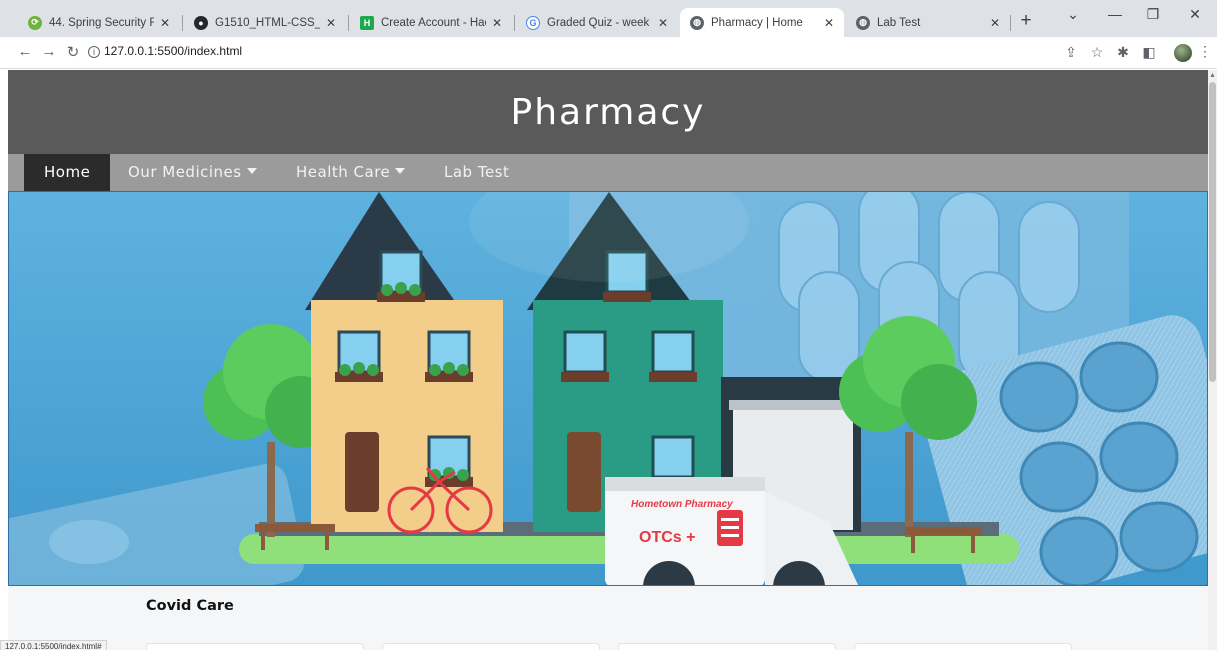 Image resolution: width=1217 pixels, height=650 pixels. What do you see at coordinates (1123, 52) in the screenshot?
I see `extensions-puzzle-icon: ✱` at bounding box center [1123, 52].